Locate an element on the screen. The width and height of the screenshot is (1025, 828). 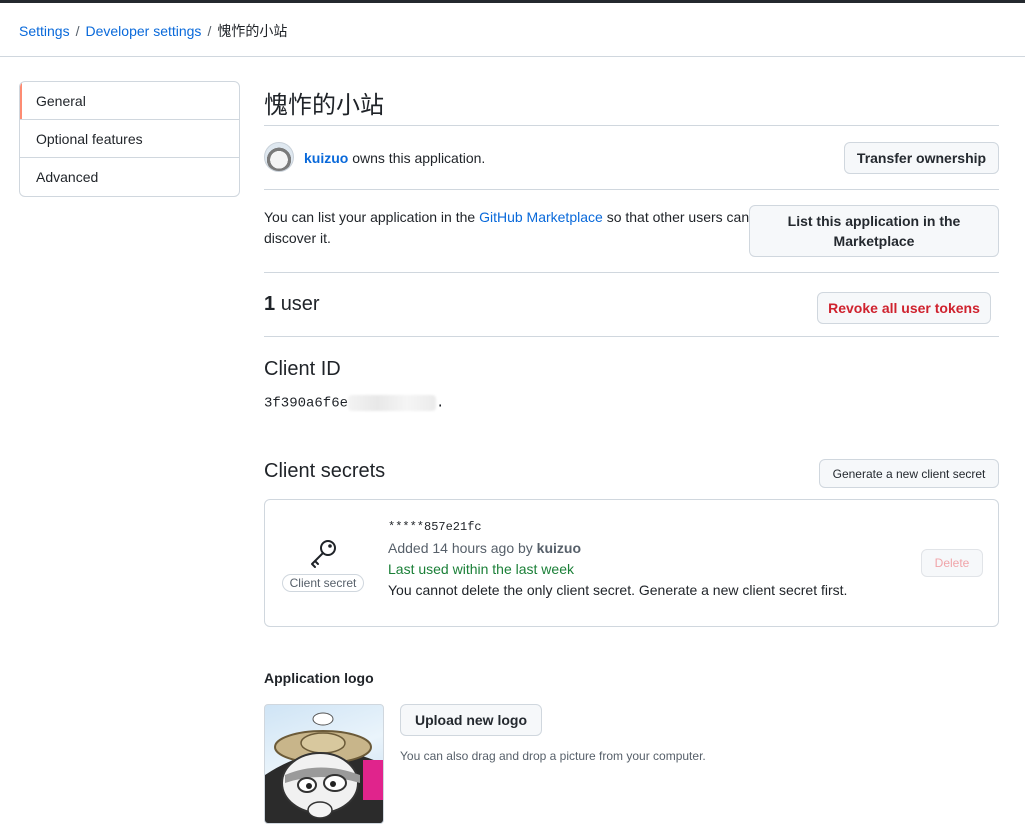
generate-client-secret-button: Generate a new client secret is located at coordinates (909, 473).